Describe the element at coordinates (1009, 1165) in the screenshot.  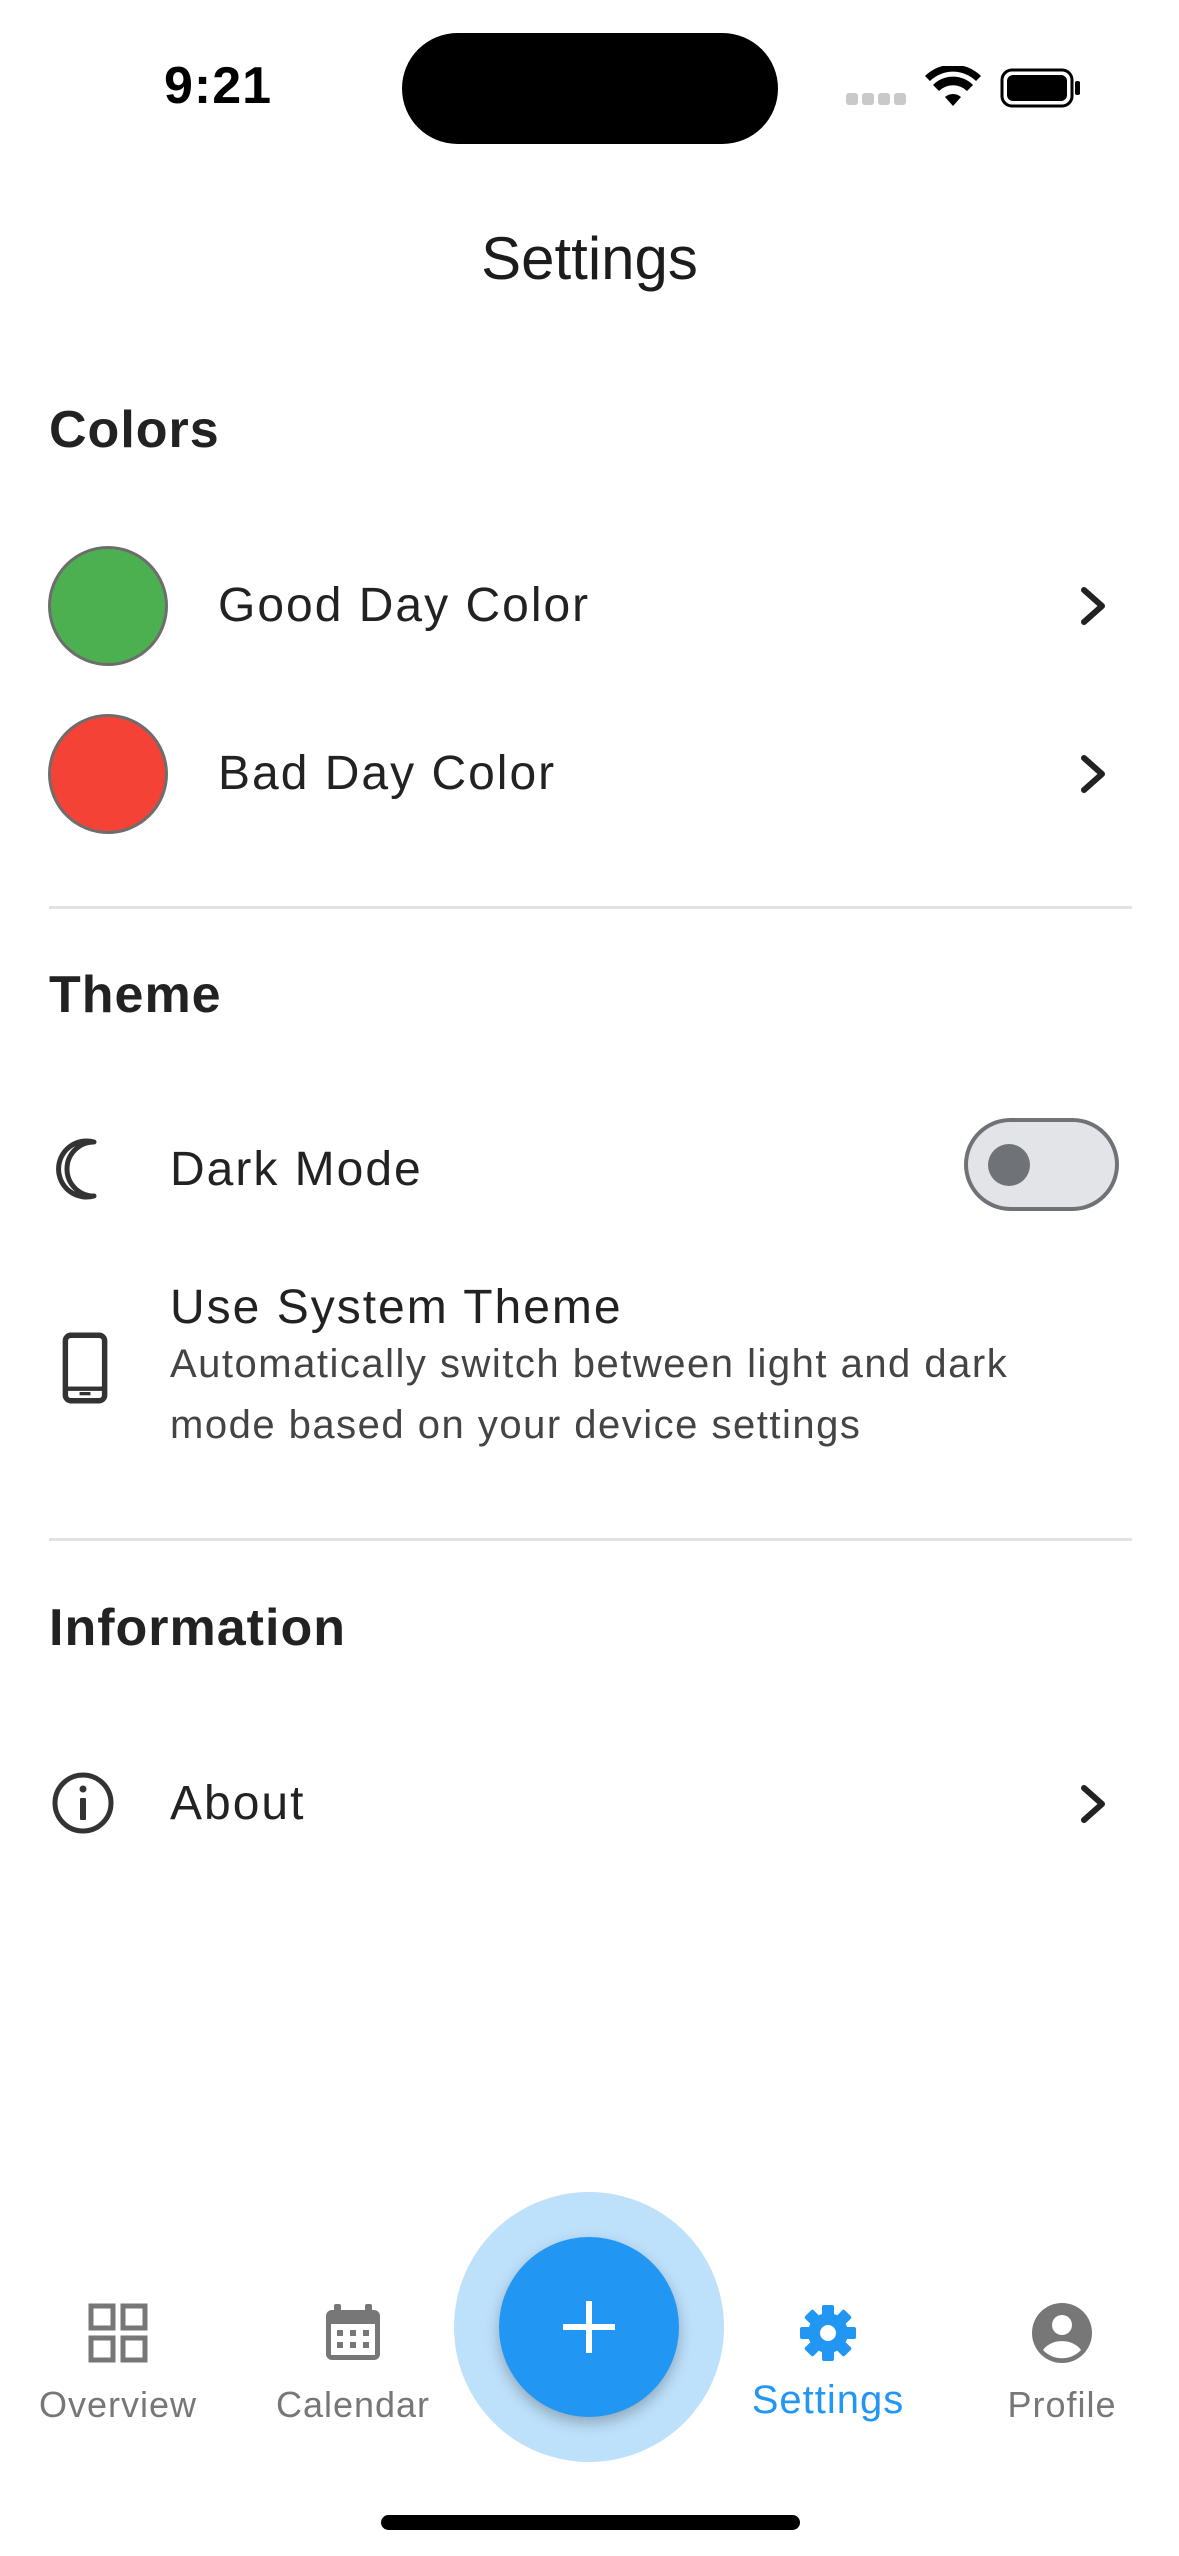
I see `toggle-knob` at that location.